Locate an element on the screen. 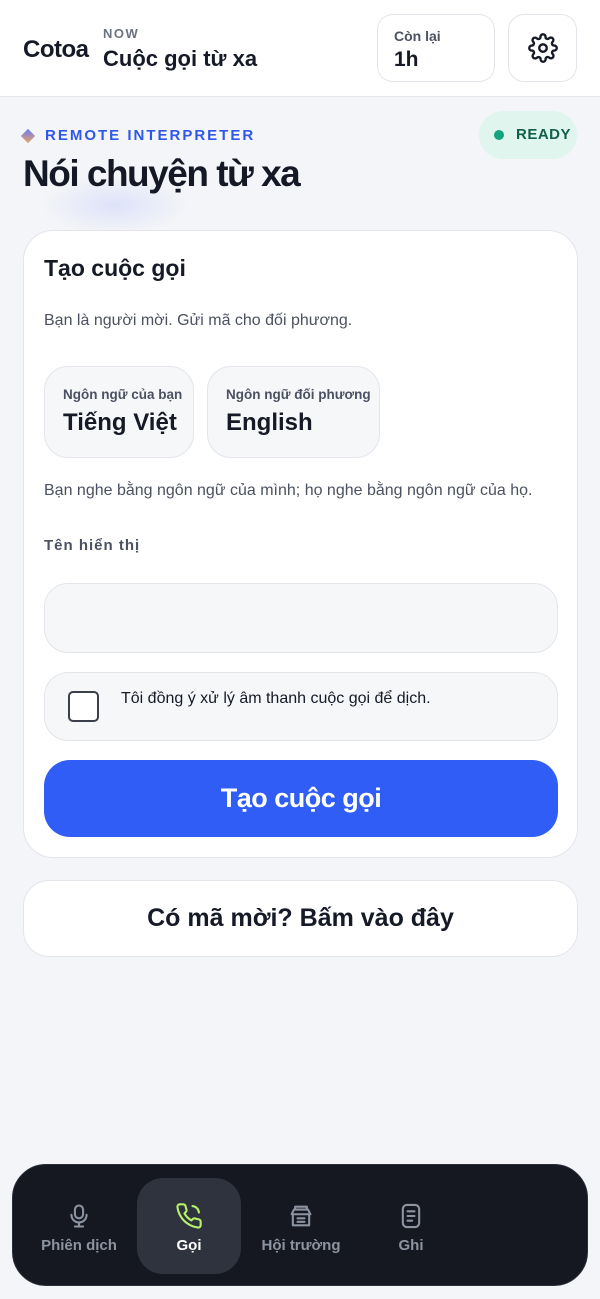 This screenshot has height=1299, width=600. gear-icon is located at coordinates (542, 48).